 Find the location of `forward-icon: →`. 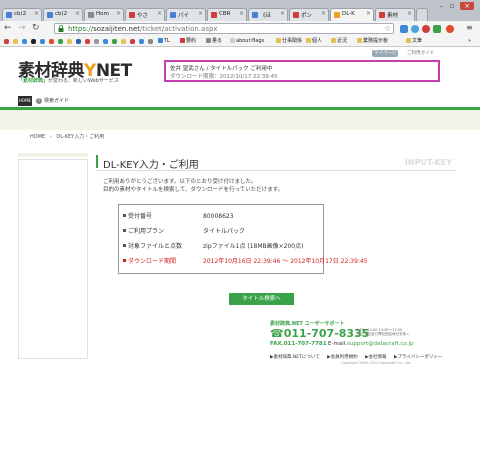

forward-icon: → is located at coordinates (22, 28).